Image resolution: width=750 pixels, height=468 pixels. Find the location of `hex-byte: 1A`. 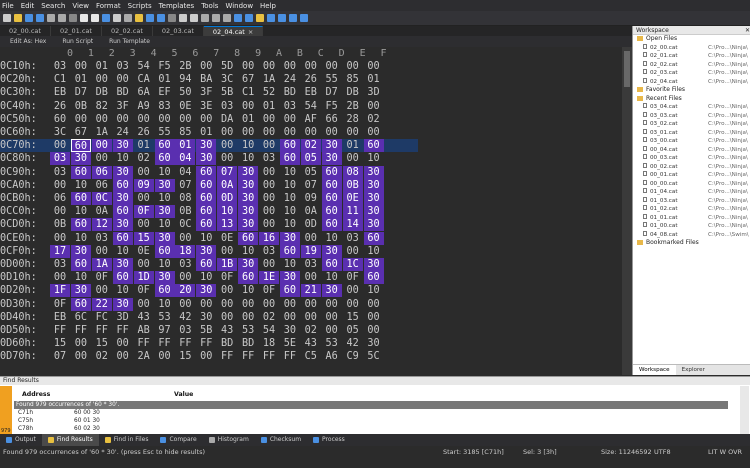

hex-byte: 1A is located at coordinates (102, 132).